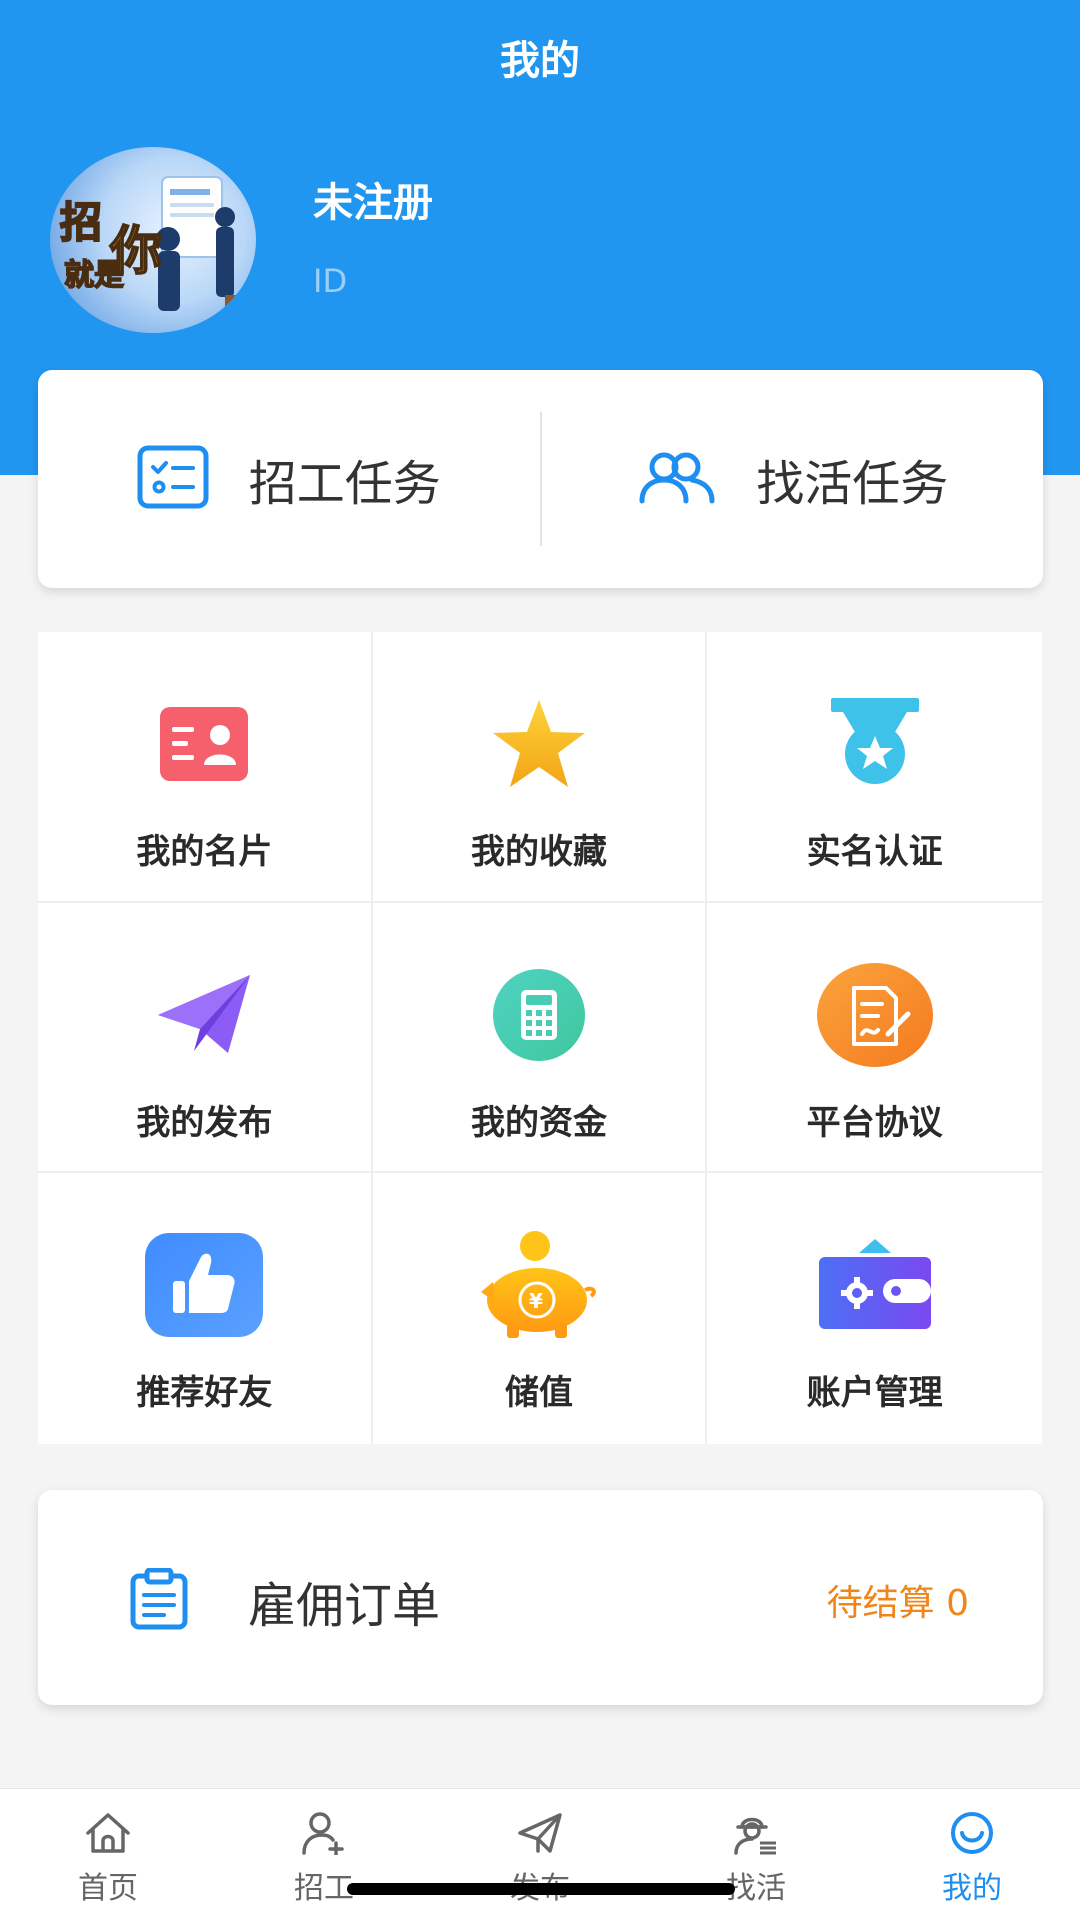 This screenshot has width=1080, height=1920. I want to click on tab-label: 我的, so click(972, 1888).